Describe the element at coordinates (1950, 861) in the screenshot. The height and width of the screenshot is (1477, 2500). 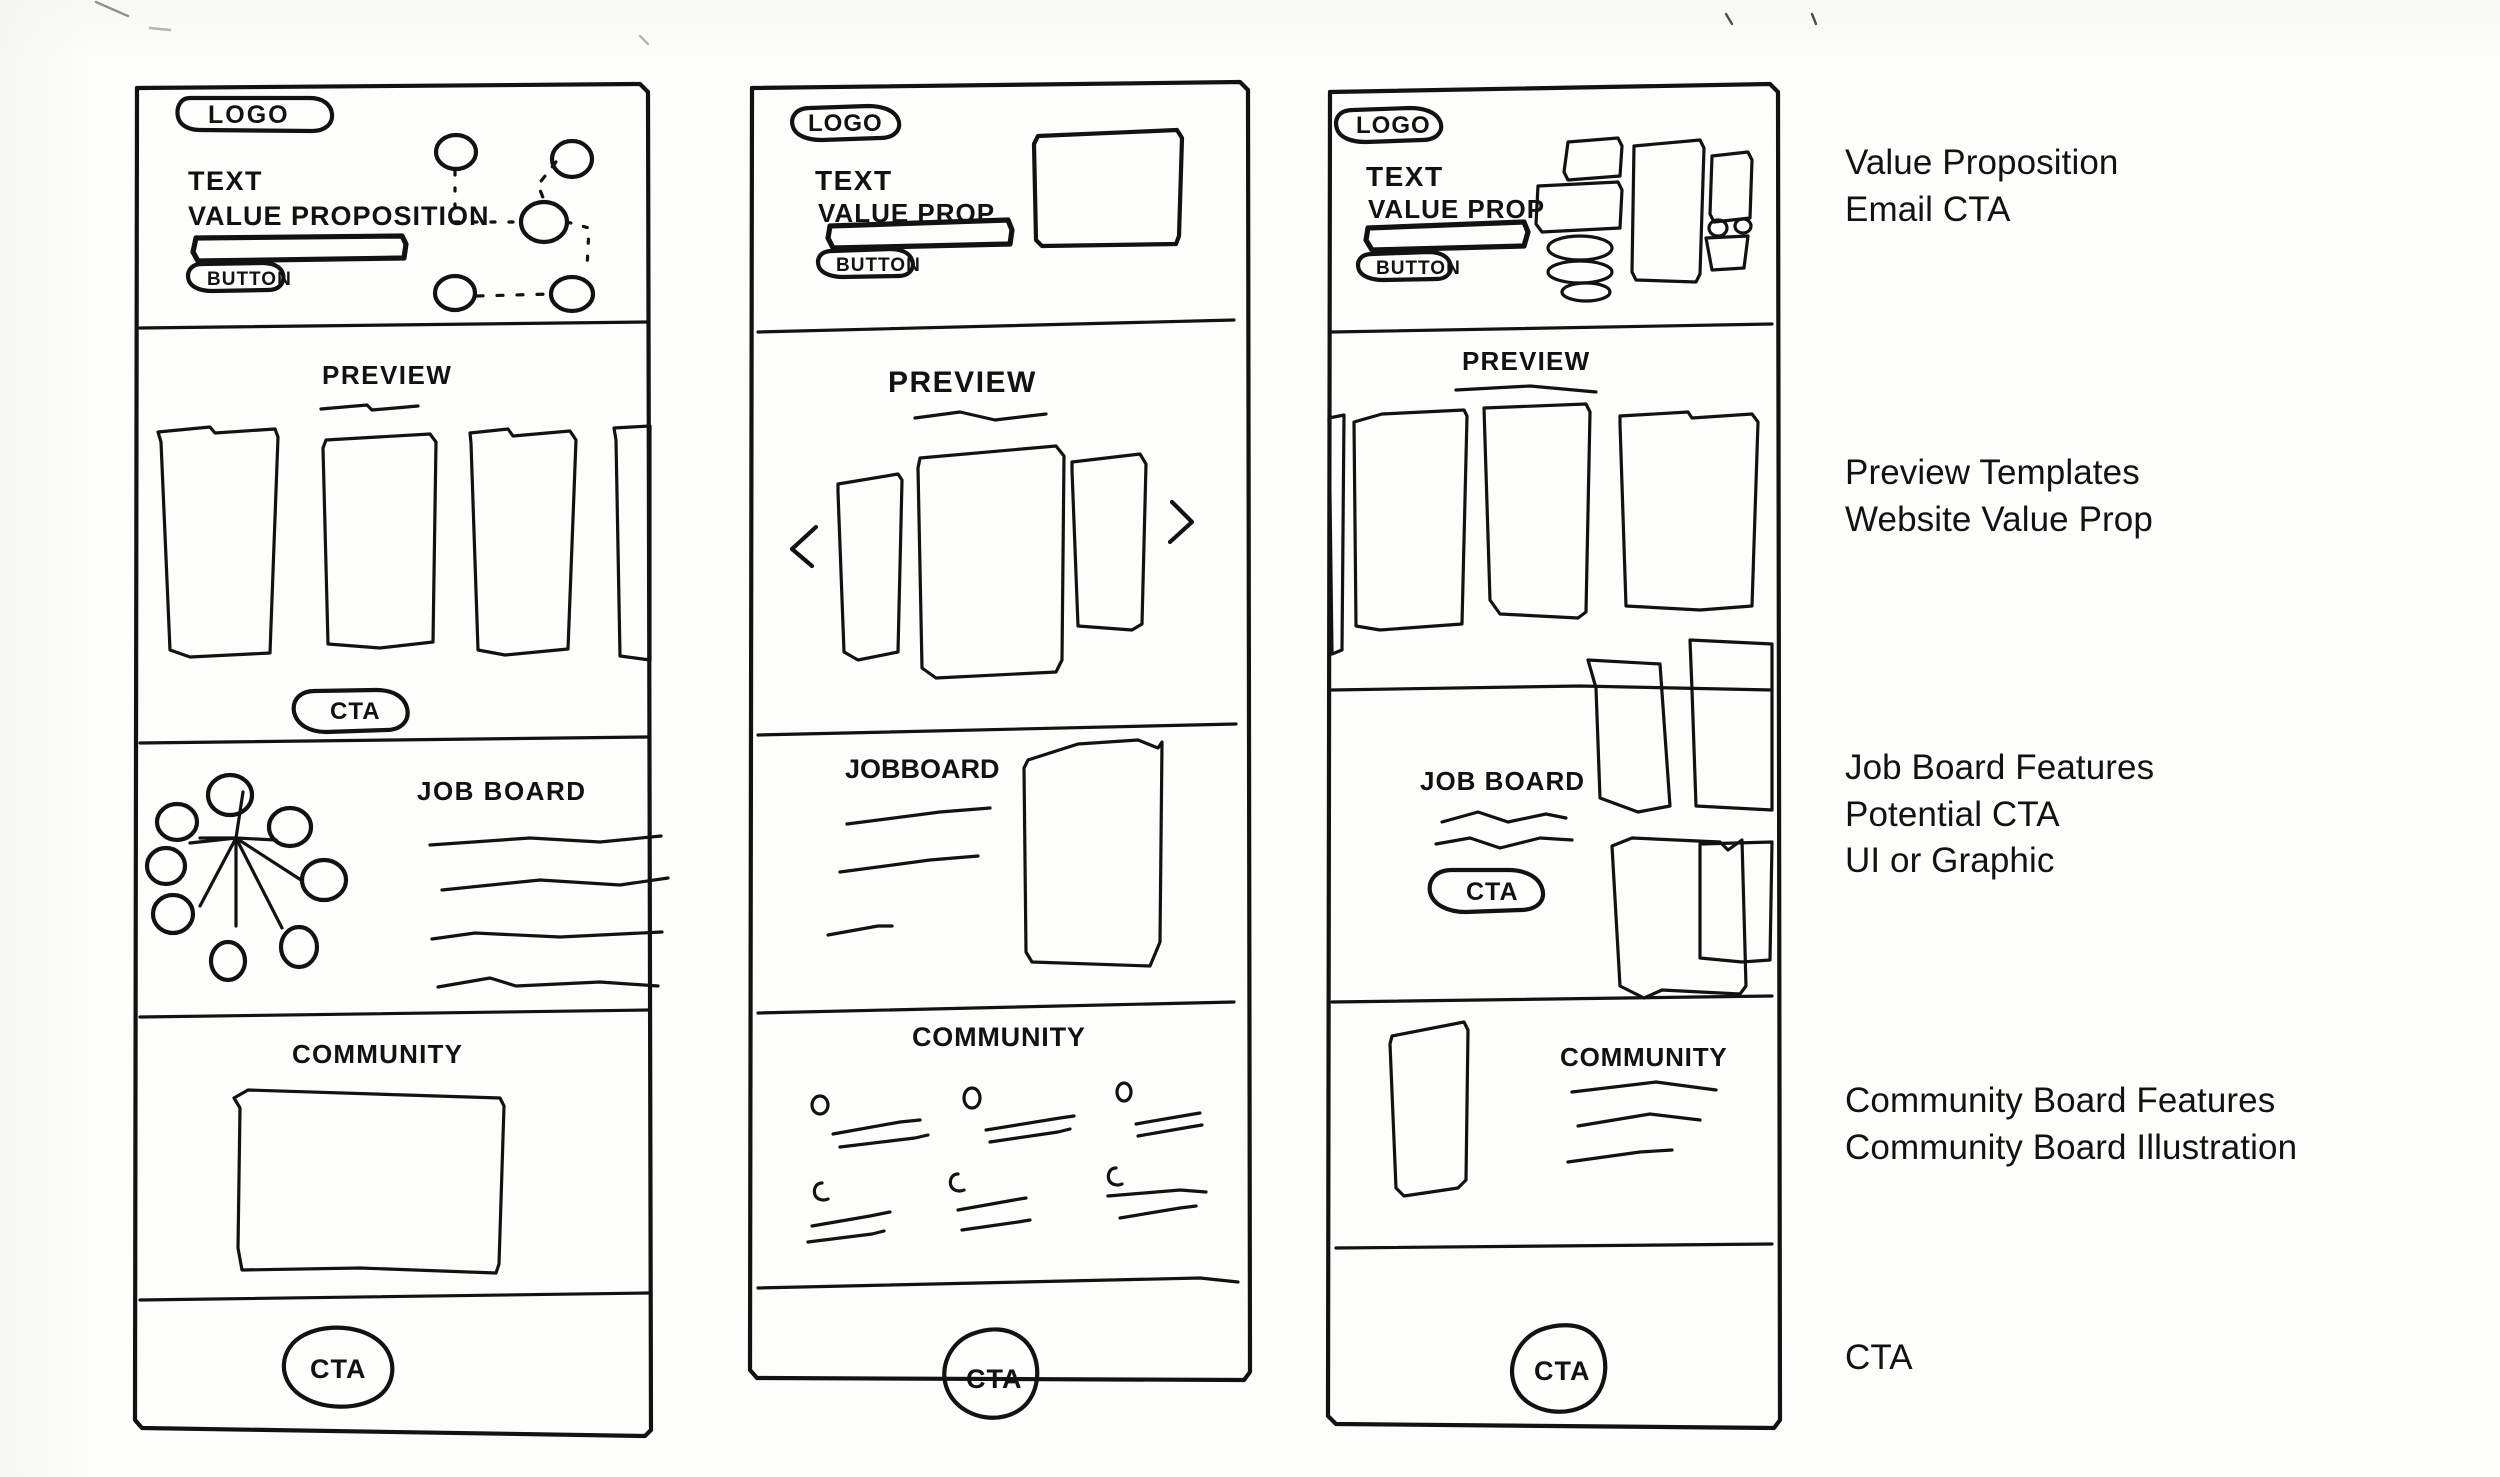
I see `annotation-line: UI or Graphic` at that location.